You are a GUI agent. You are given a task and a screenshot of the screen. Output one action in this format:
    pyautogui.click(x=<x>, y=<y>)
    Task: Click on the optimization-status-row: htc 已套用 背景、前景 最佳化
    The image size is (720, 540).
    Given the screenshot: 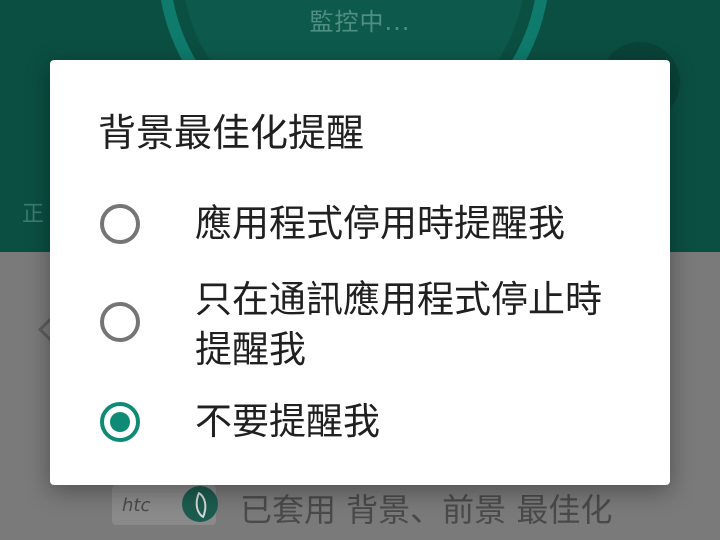 What is the action you would take?
    pyautogui.click(x=360, y=502)
    